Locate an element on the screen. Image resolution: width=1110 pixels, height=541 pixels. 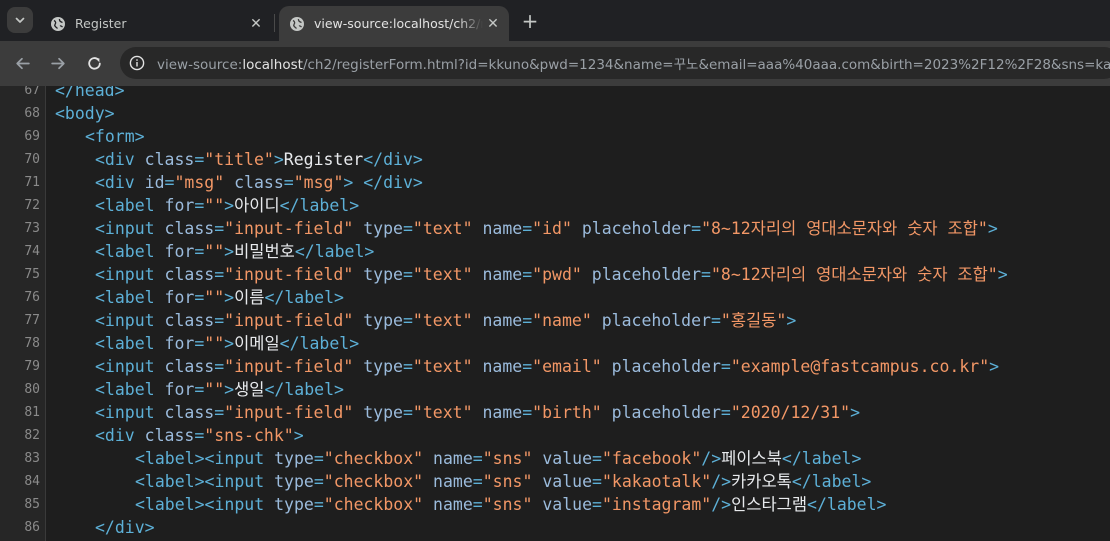
source-line: 70 <div class="title">Register</div> is located at coordinates (555, 159).